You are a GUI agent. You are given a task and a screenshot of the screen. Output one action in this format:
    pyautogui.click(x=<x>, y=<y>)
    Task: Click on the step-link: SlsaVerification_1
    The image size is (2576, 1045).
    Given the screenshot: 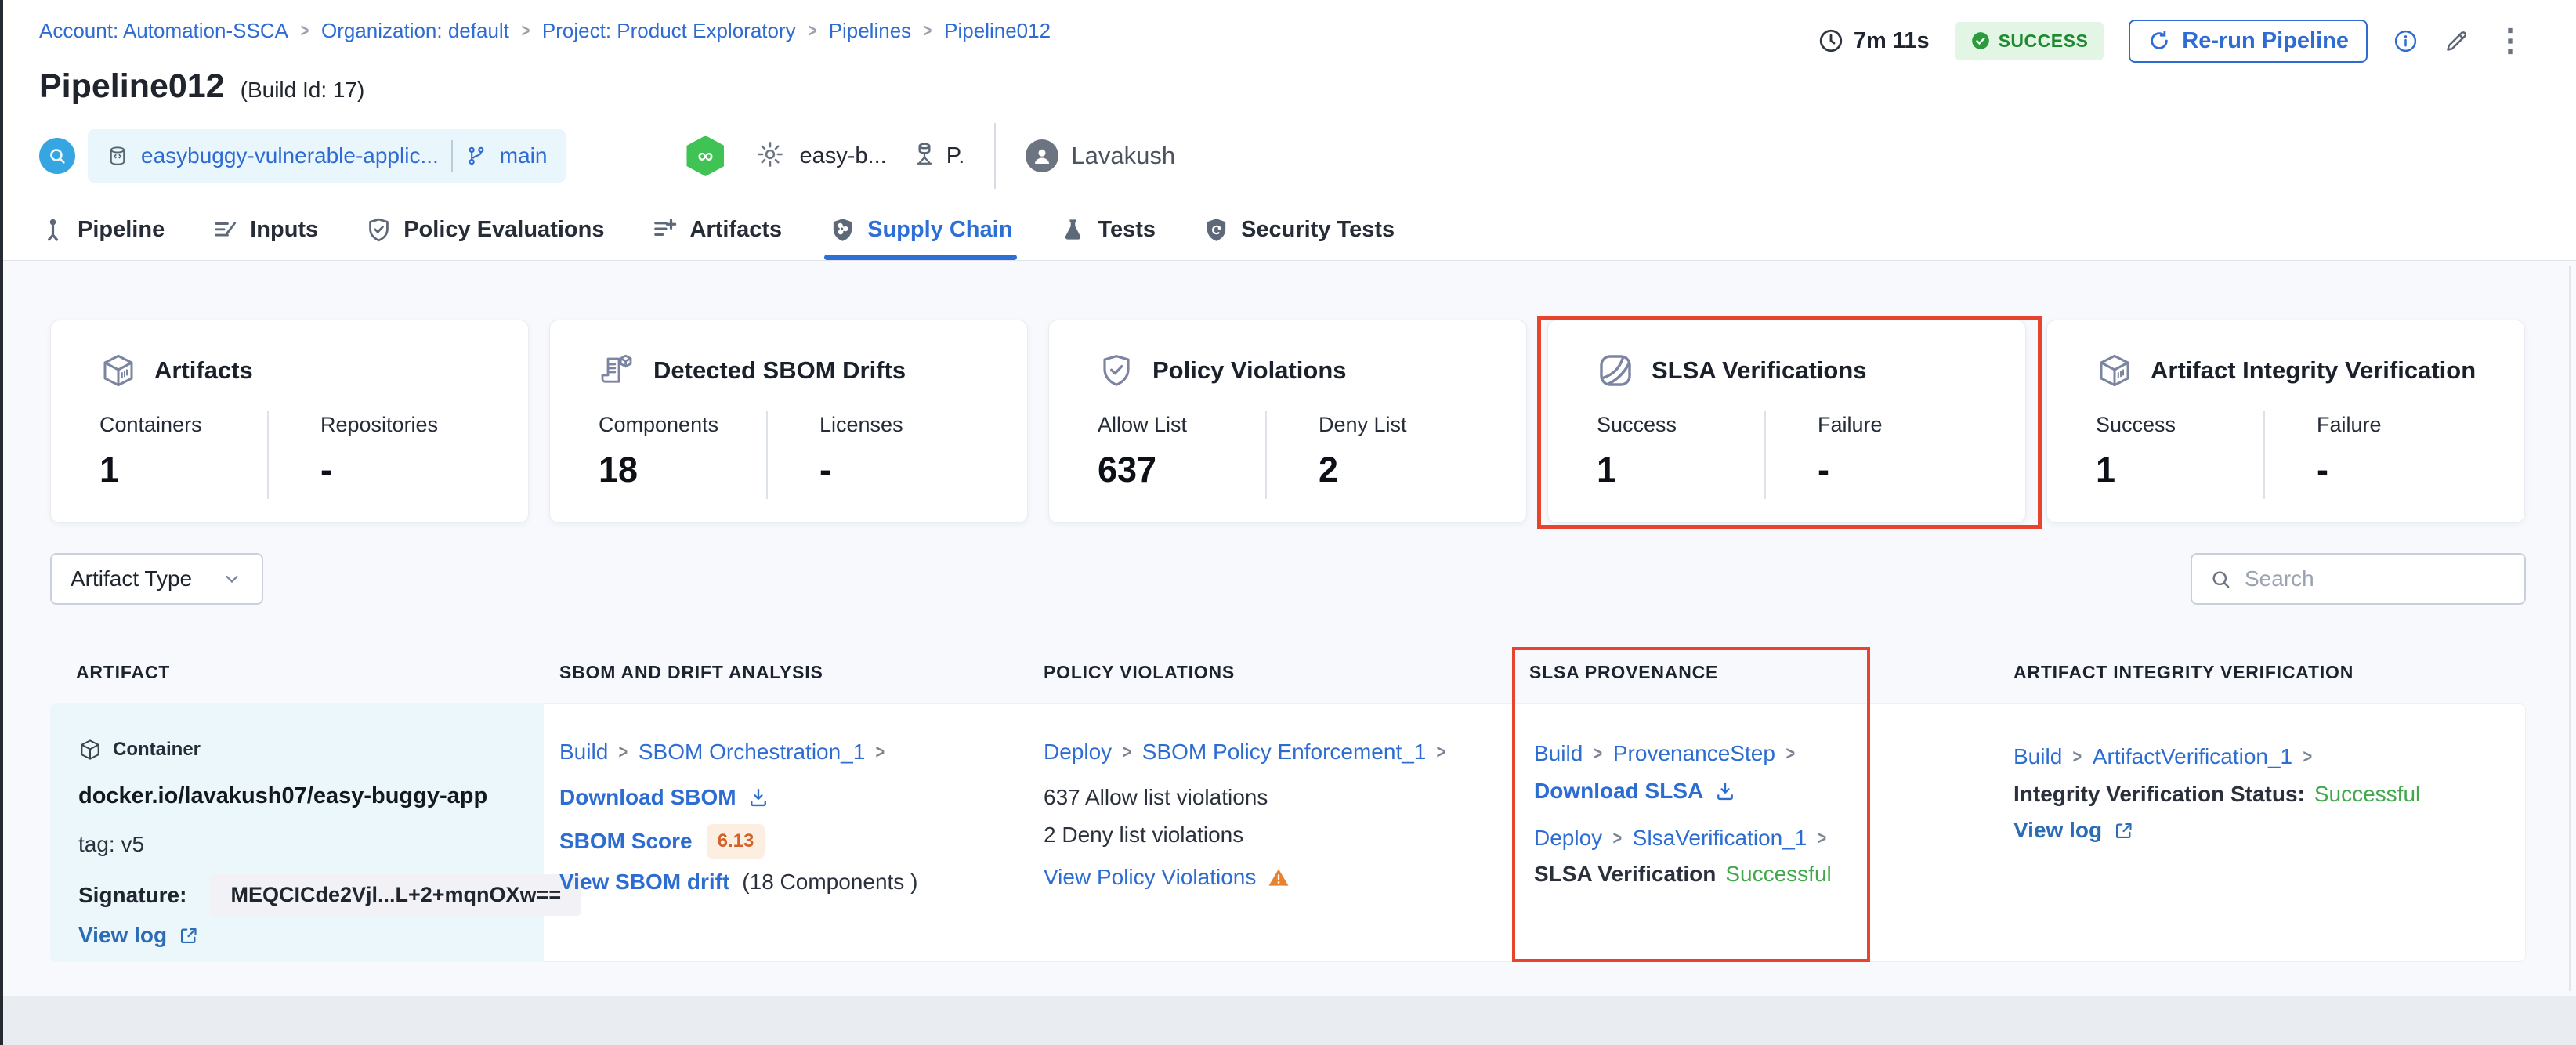 What is the action you would take?
    pyautogui.click(x=1720, y=838)
    